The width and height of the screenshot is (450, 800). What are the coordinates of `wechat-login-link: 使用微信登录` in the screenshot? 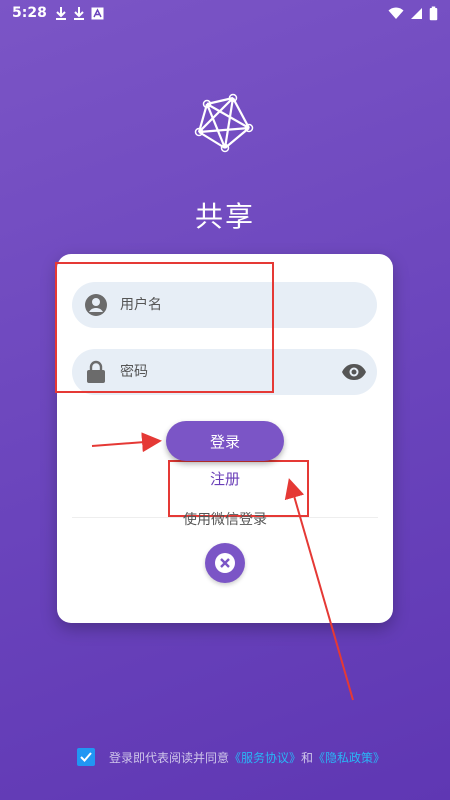 It's located at (225, 519).